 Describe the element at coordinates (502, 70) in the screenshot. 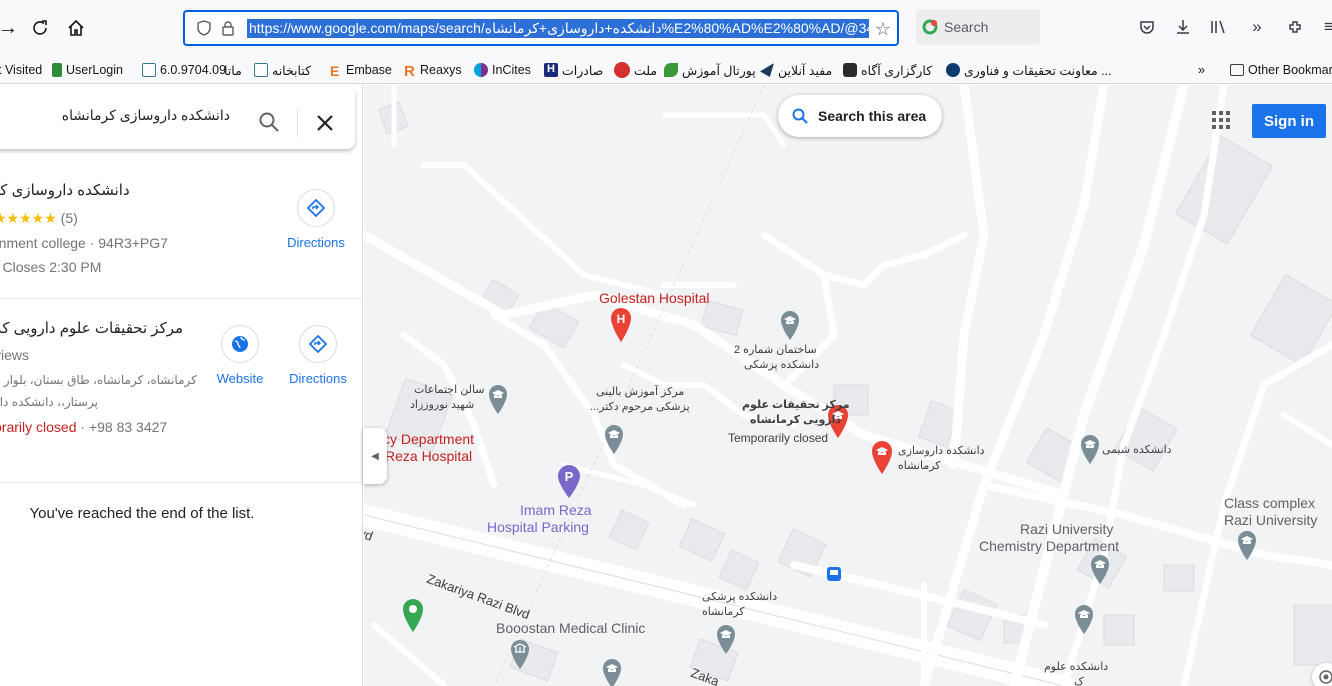

I see `bookmark-incites: InCites` at that location.